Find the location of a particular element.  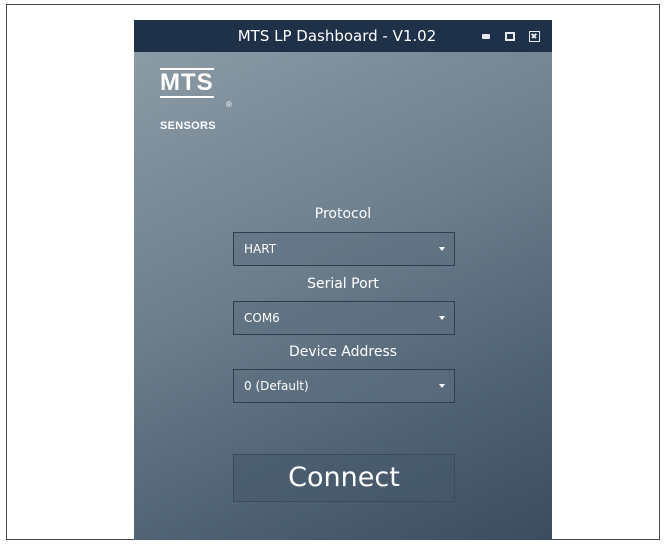

protocol-value: HART is located at coordinates (260, 249).